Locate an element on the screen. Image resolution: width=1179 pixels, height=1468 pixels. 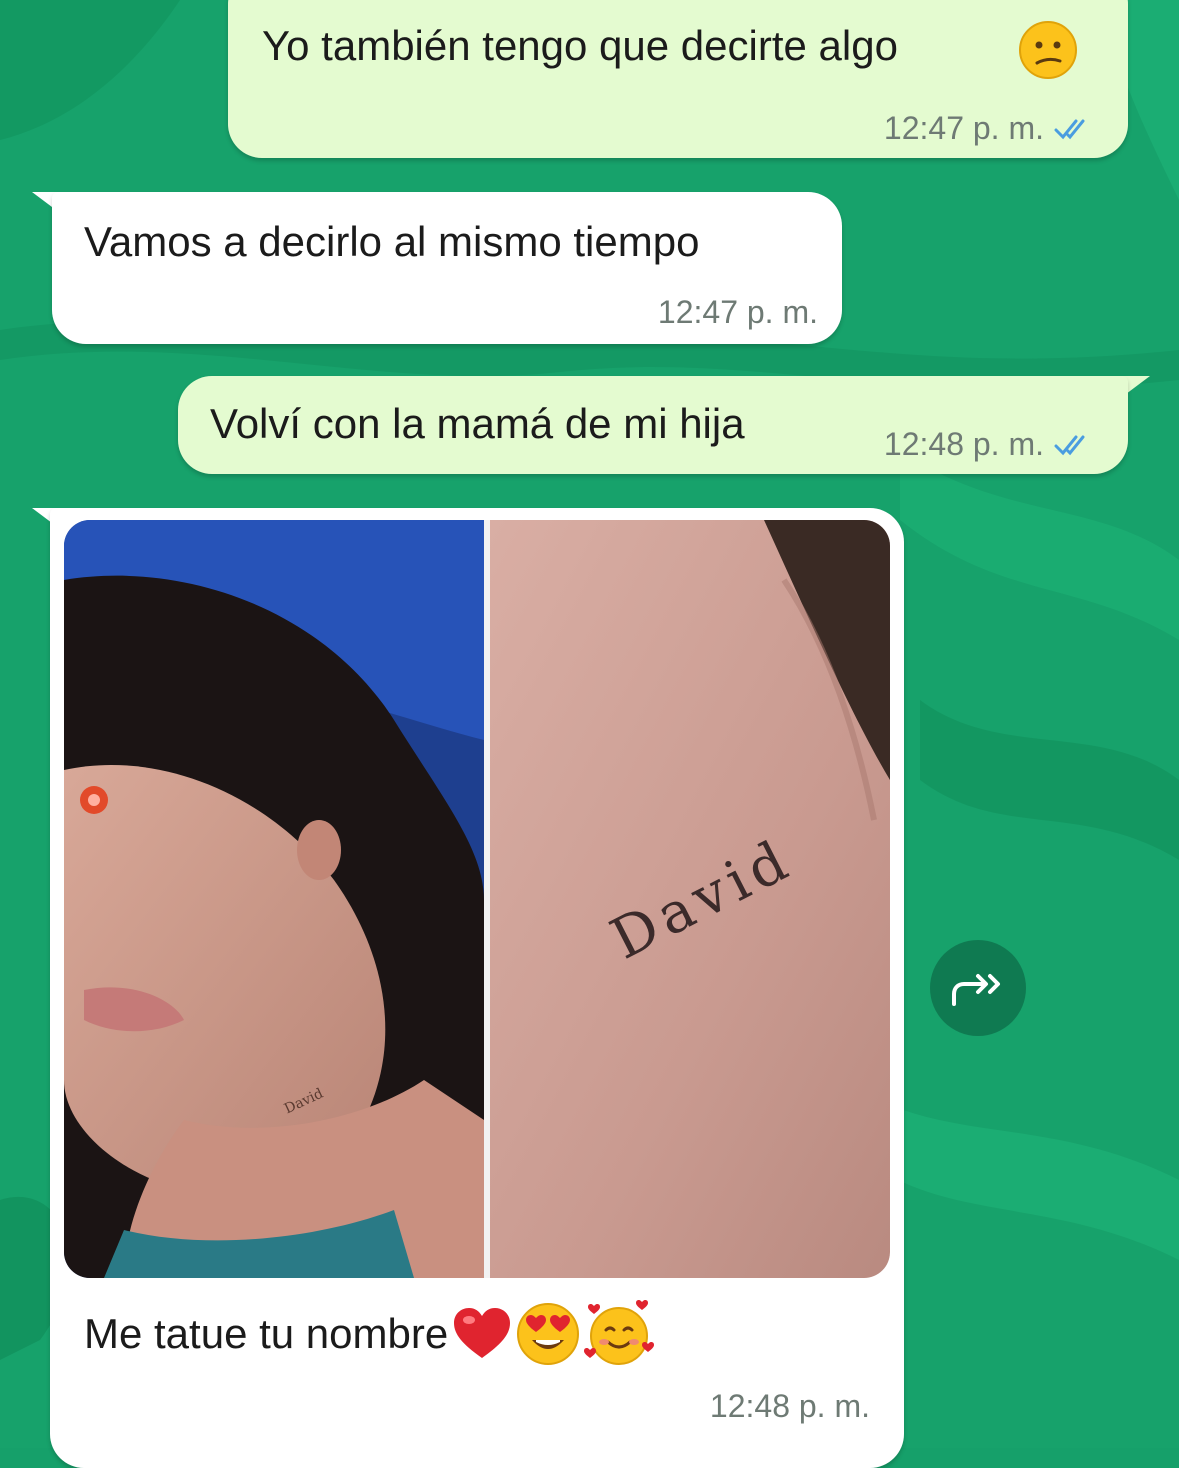
heart-eyes-face-icon is located at coordinates (548, 1334).